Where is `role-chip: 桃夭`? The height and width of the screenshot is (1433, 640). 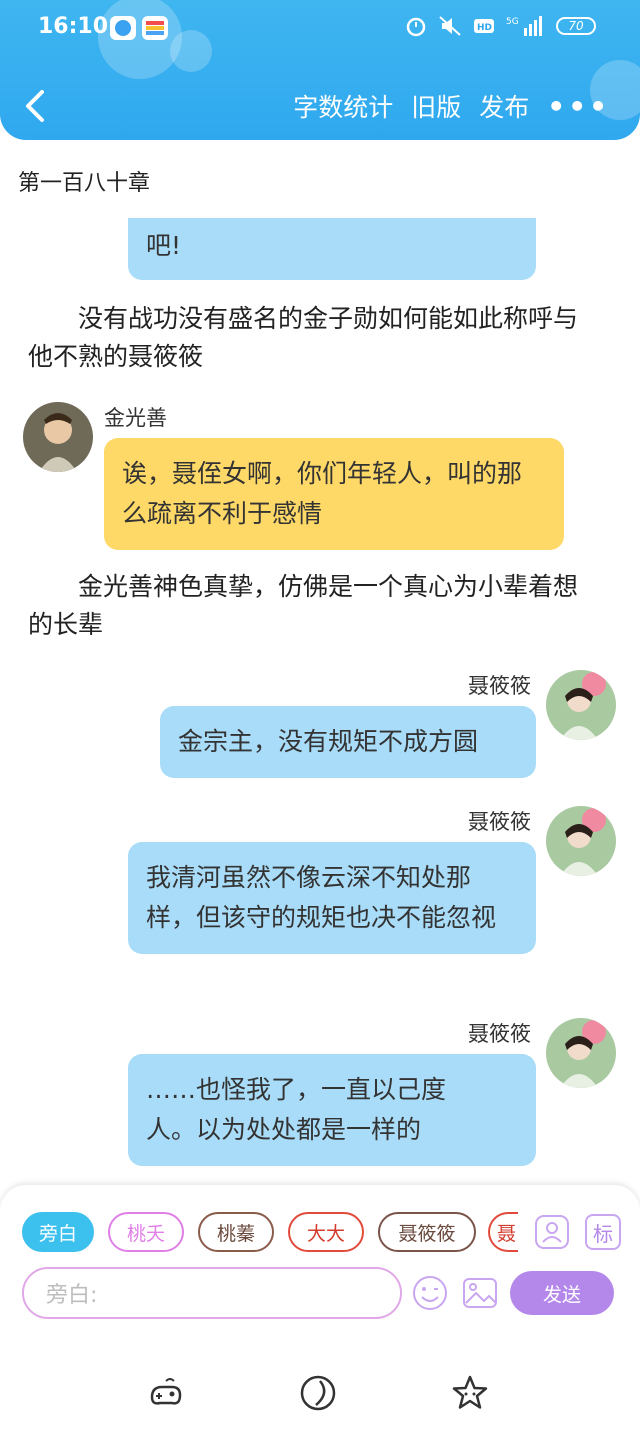
role-chip: 桃夭 is located at coordinates (146, 1232).